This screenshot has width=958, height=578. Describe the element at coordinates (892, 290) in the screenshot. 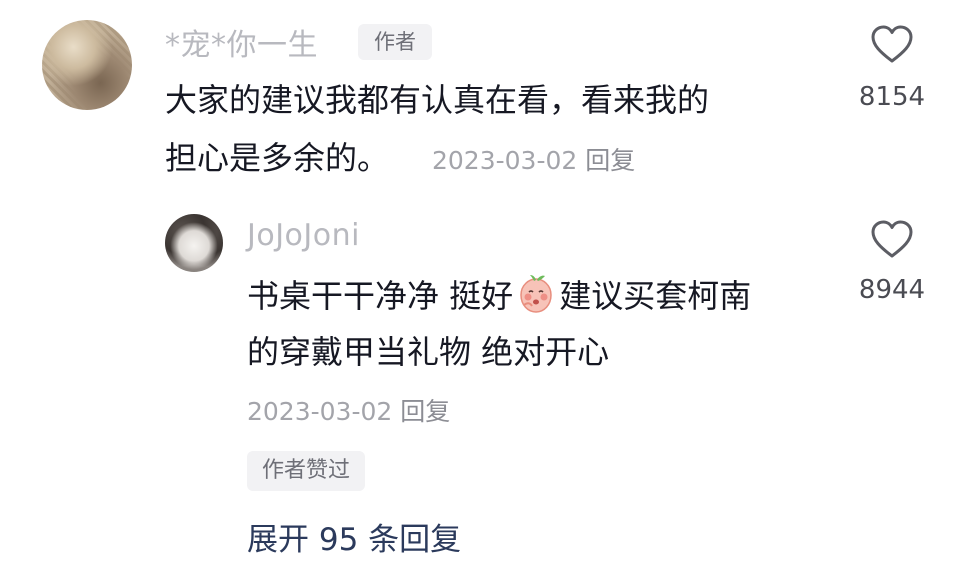

I see `like-count: 8944` at that location.